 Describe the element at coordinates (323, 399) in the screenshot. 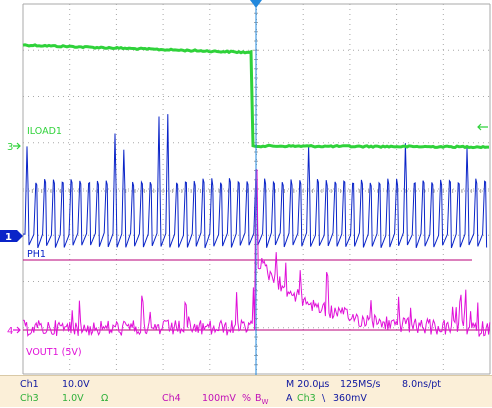

I see `trigger-slope-icon: \` at that location.